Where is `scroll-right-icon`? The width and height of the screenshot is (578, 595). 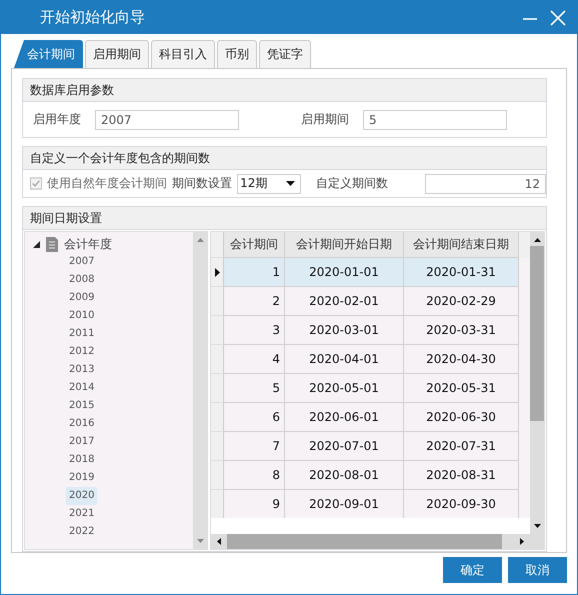
scroll-right-icon is located at coordinates (522, 541).